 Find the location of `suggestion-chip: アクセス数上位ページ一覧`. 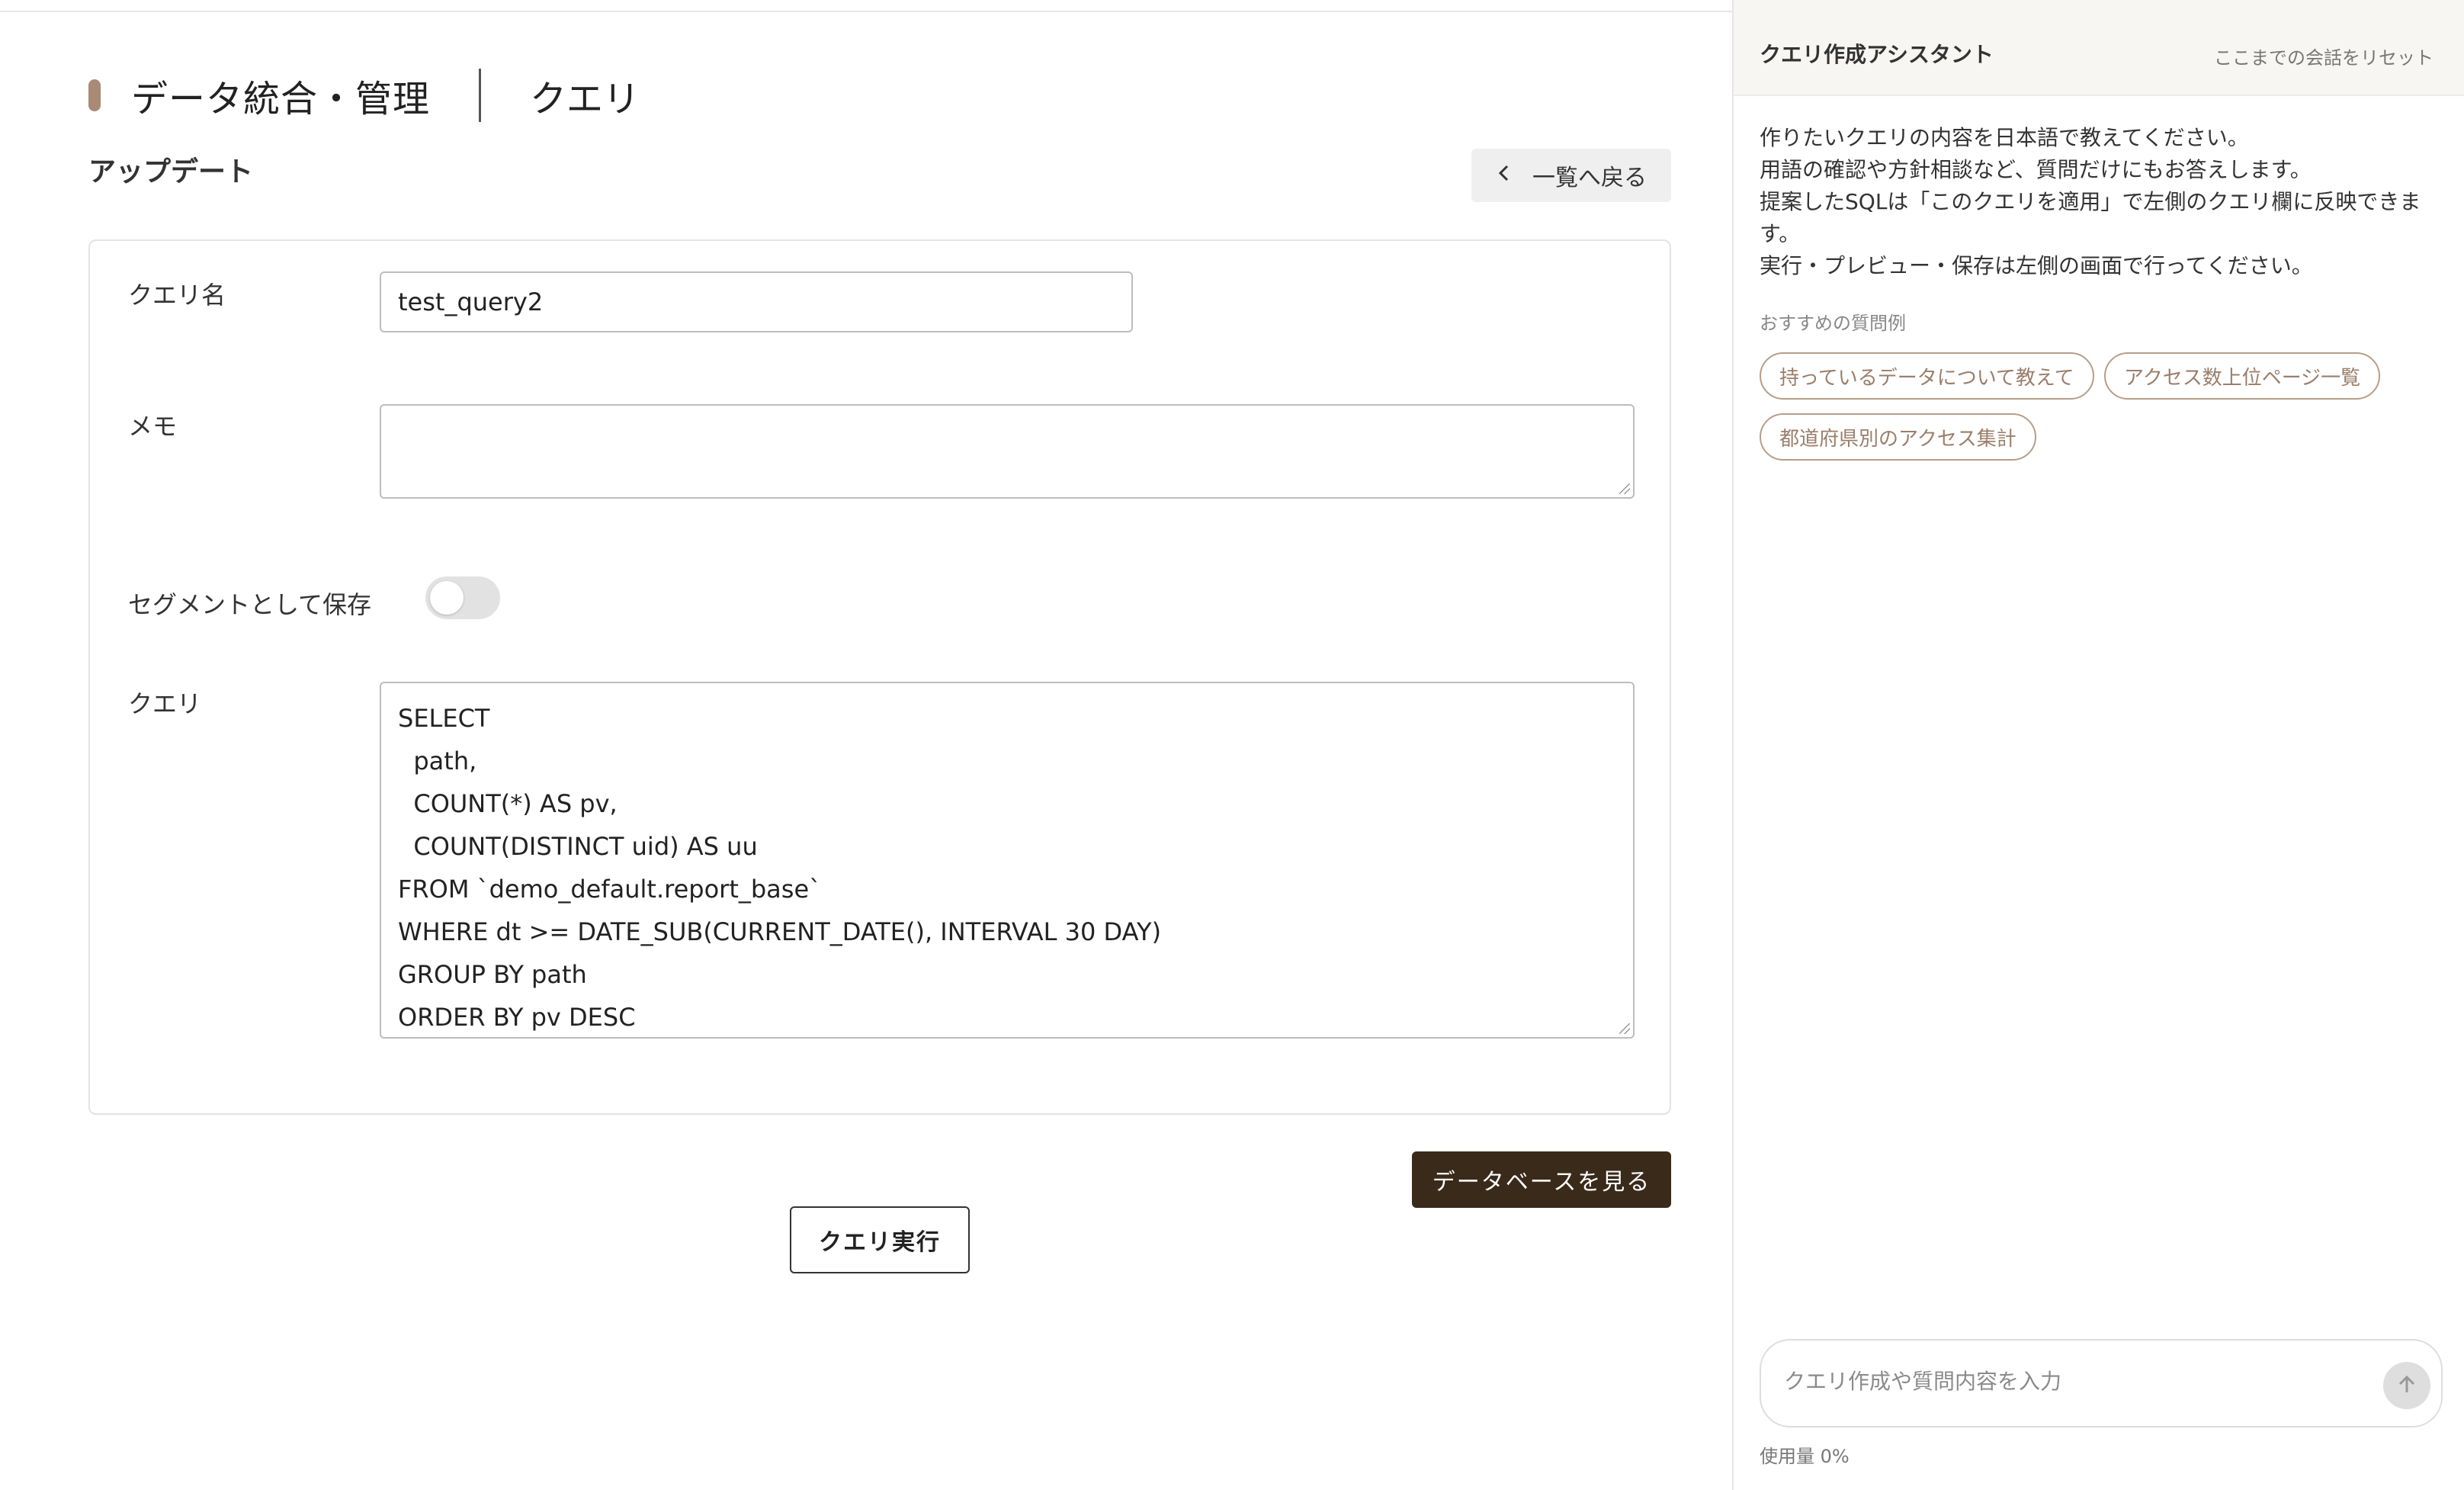

suggestion-chip: アクセス数上位ページ一覧 is located at coordinates (2243, 376).